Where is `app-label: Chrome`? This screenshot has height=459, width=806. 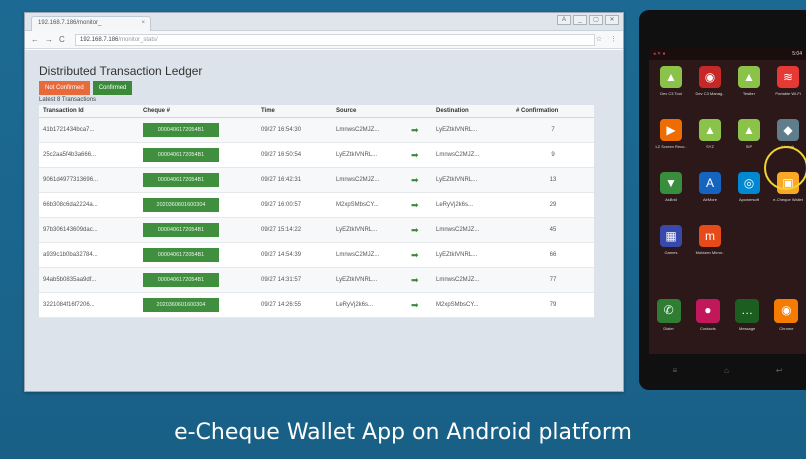
app-label: Chrome is located at coordinates (786, 328).